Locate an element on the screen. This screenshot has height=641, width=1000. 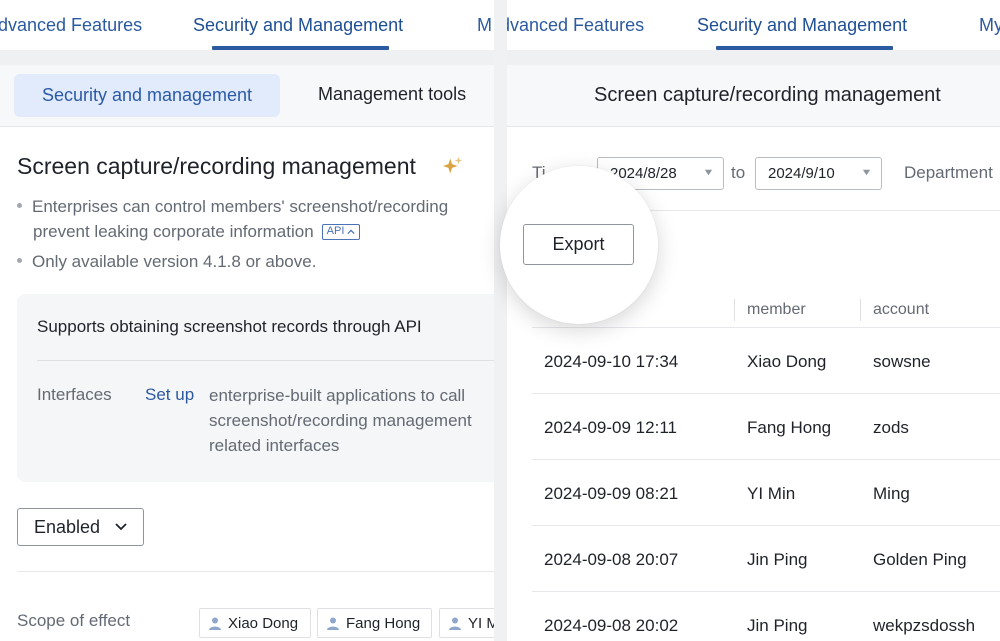
page-header: Screen capture/recording management is located at coordinates (753, 96).